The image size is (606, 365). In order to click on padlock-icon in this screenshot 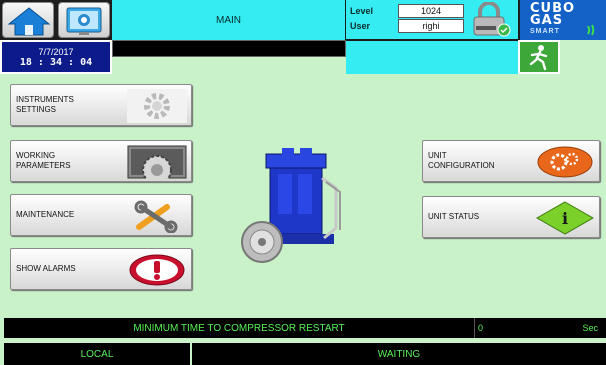, I will do `click(492, 19)`.